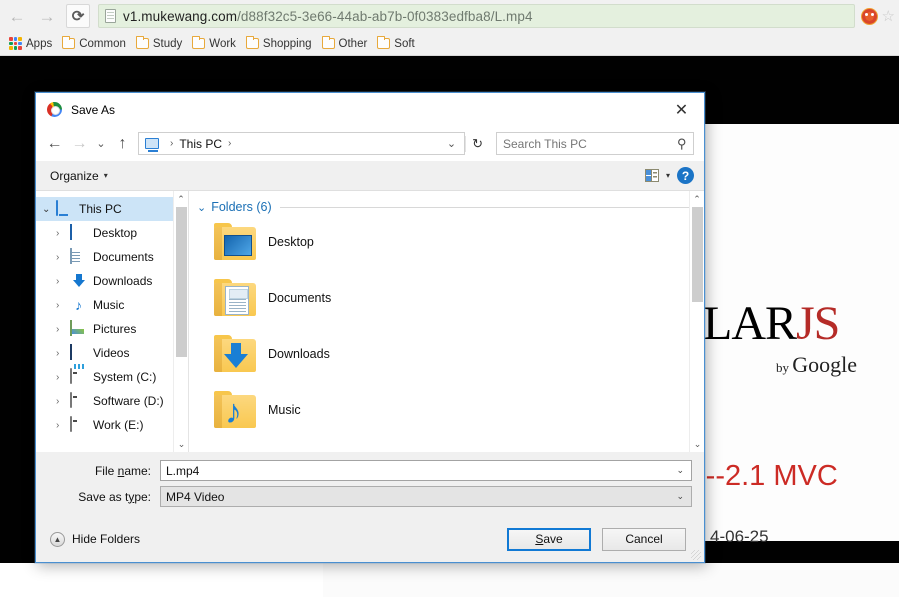 The width and height of the screenshot is (899, 597). What do you see at coordinates (95, 44) in the screenshot?
I see `bookmark-common: Common` at bounding box center [95, 44].